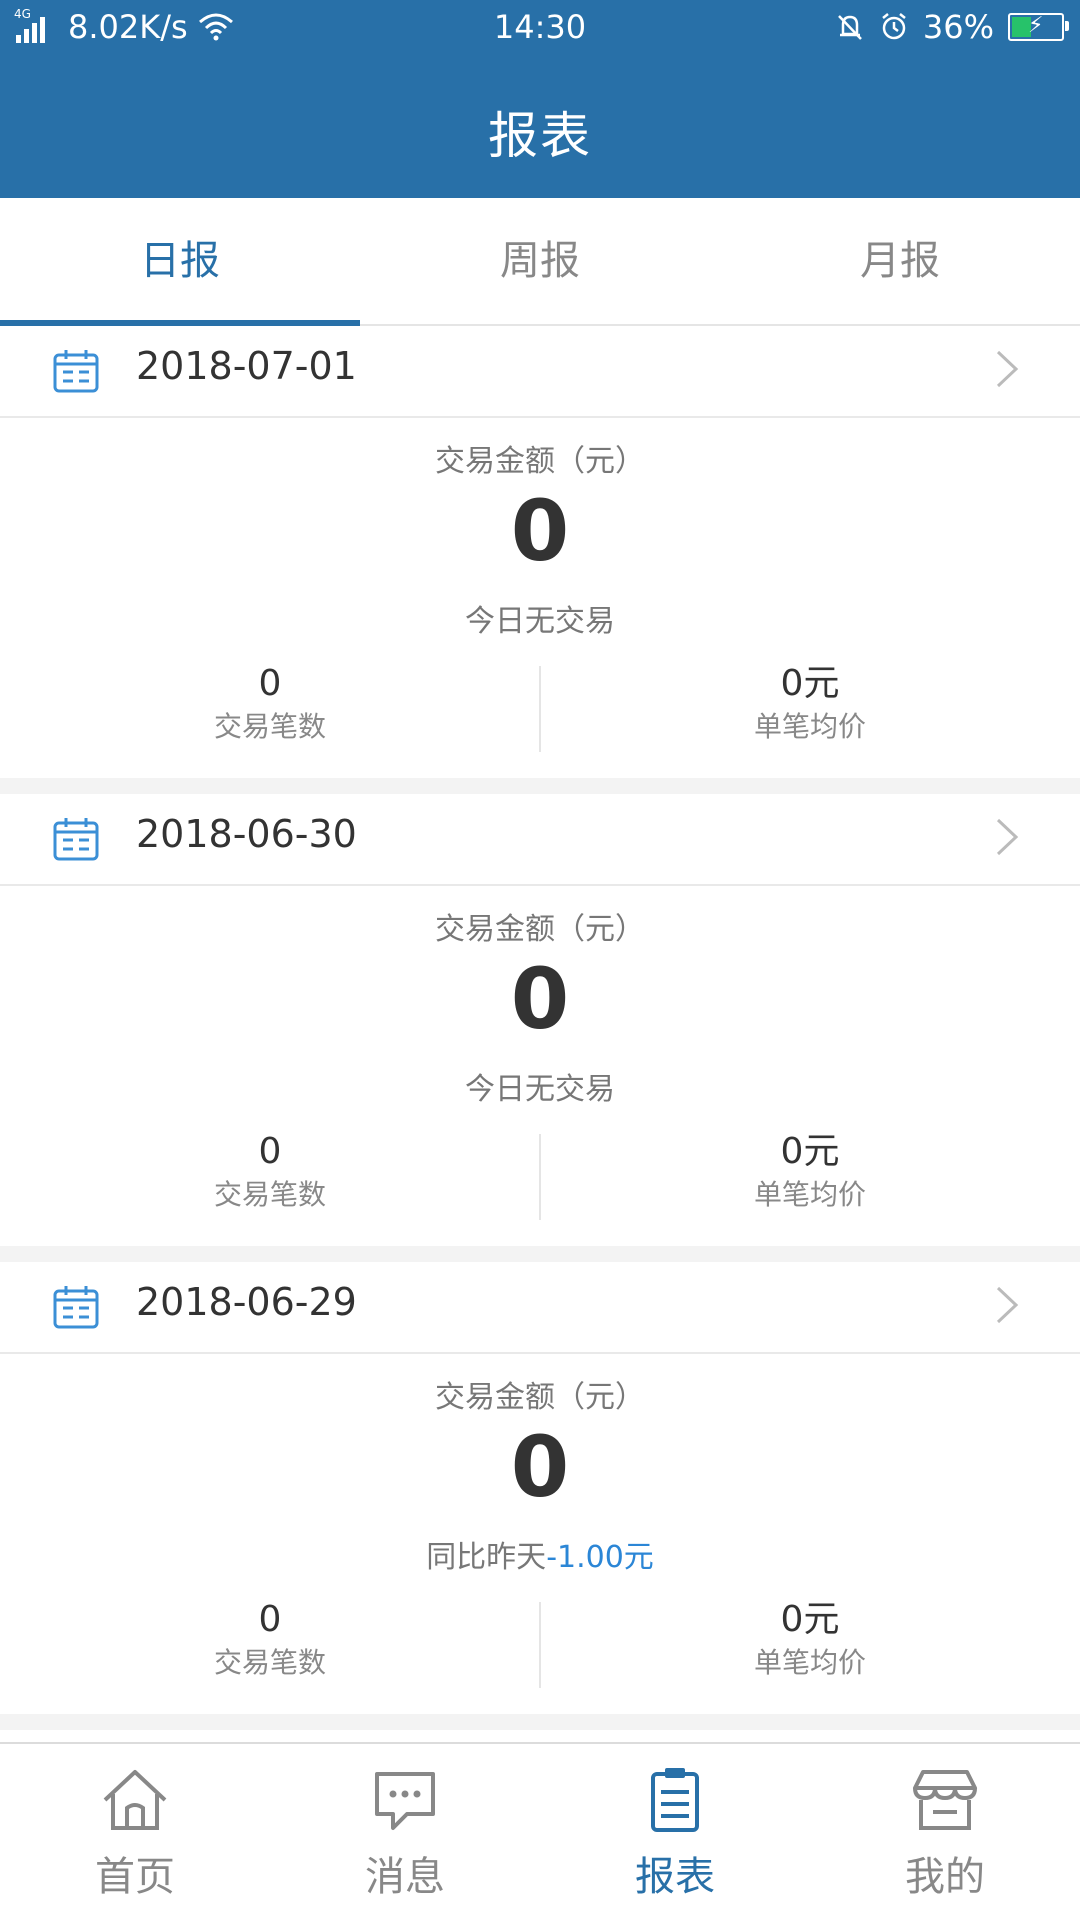 The width and height of the screenshot is (1080, 1920). I want to click on page-title: 报表, so click(540, 136).